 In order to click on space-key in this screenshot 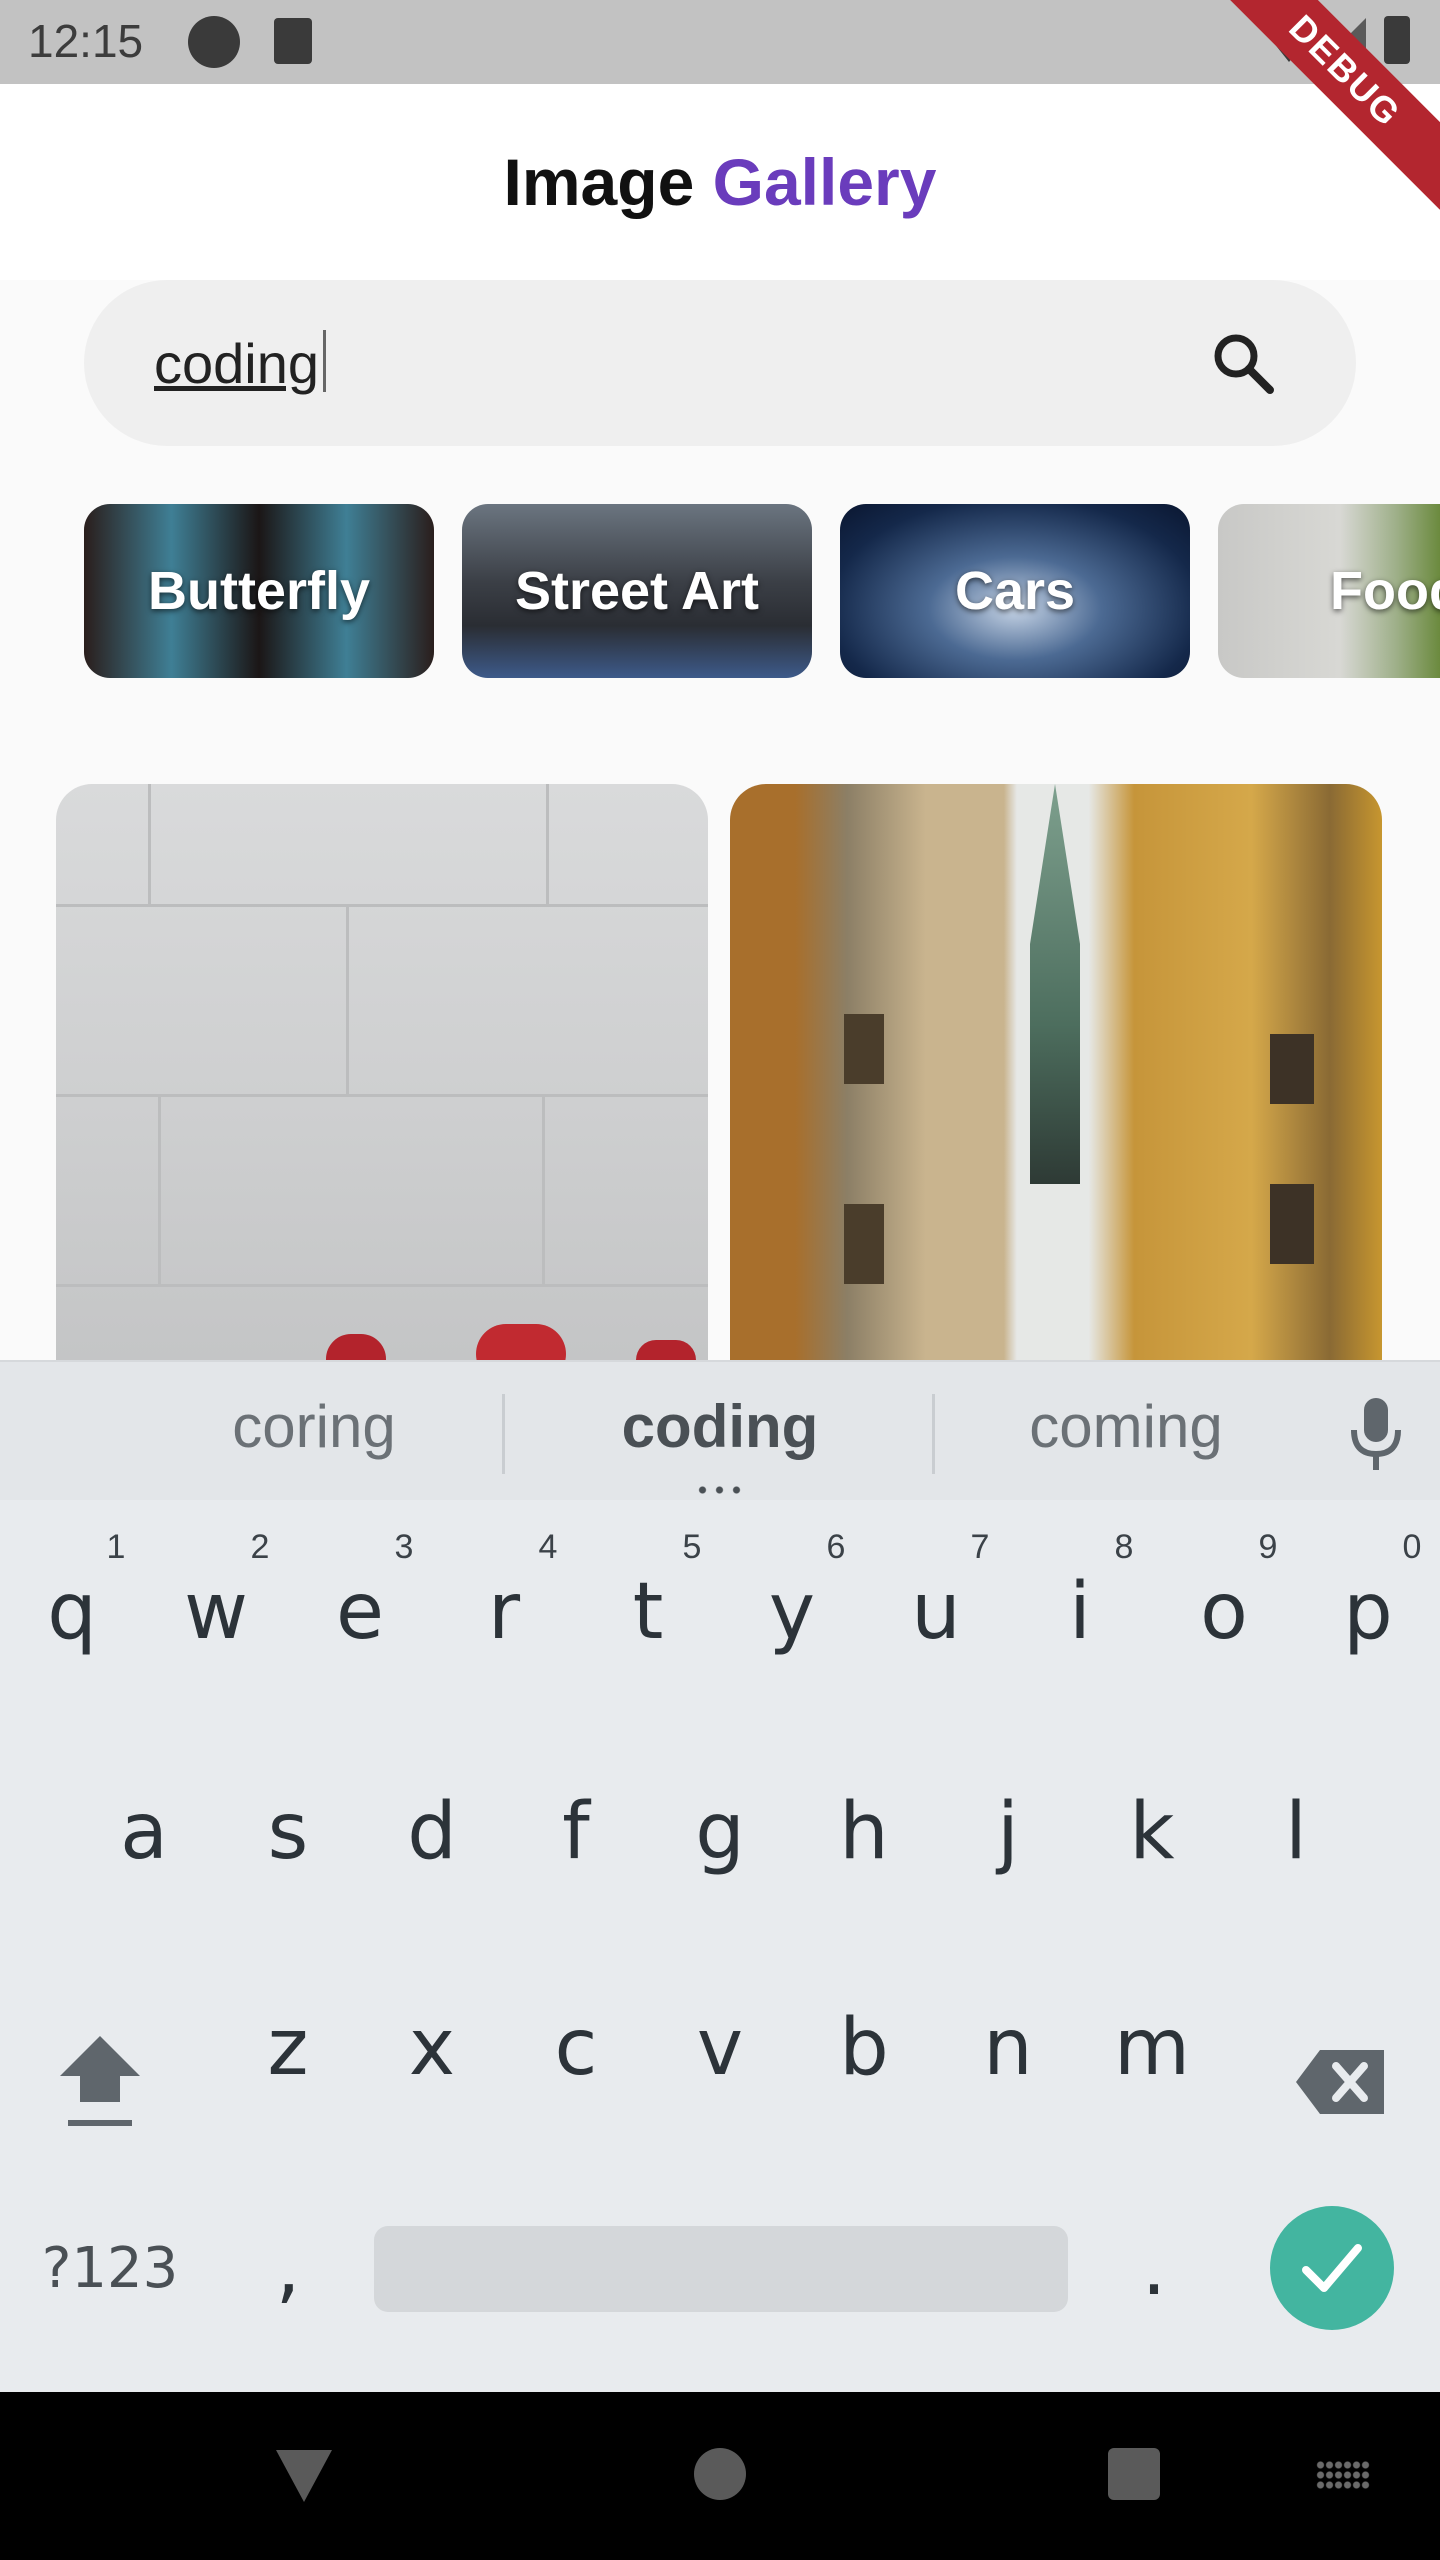, I will do `click(721, 2269)`.